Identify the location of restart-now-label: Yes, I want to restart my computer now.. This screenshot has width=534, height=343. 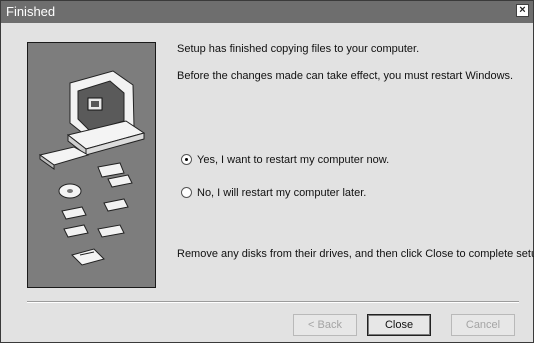
(293, 160).